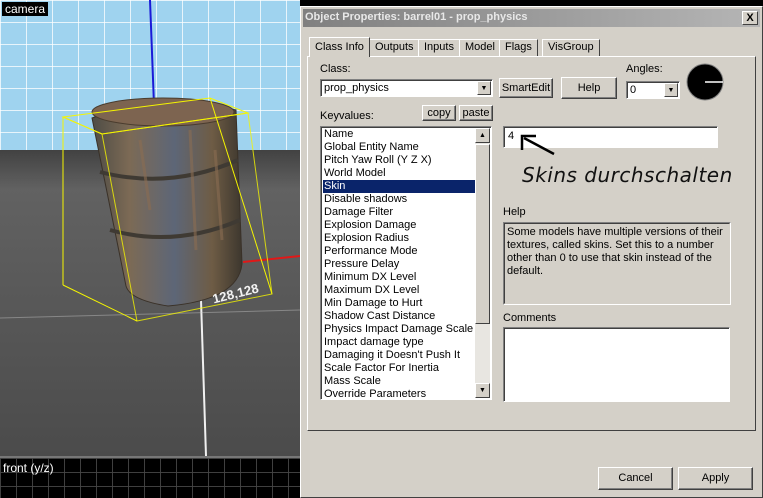 The image size is (763, 498). I want to click on front-viewport: front (y/z), so click(150, 477).